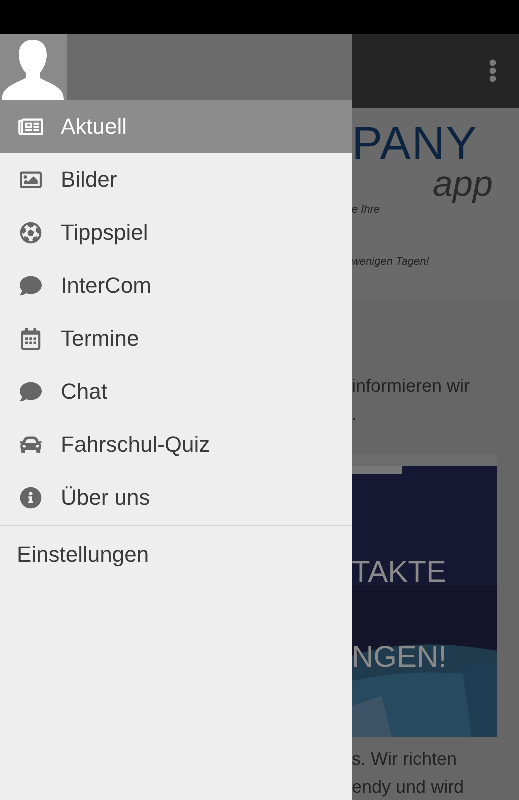  What do you see at coordinates (415, 143) in the screenshot?
I see `logo-text: PANY` at bounding box center [415, 143].